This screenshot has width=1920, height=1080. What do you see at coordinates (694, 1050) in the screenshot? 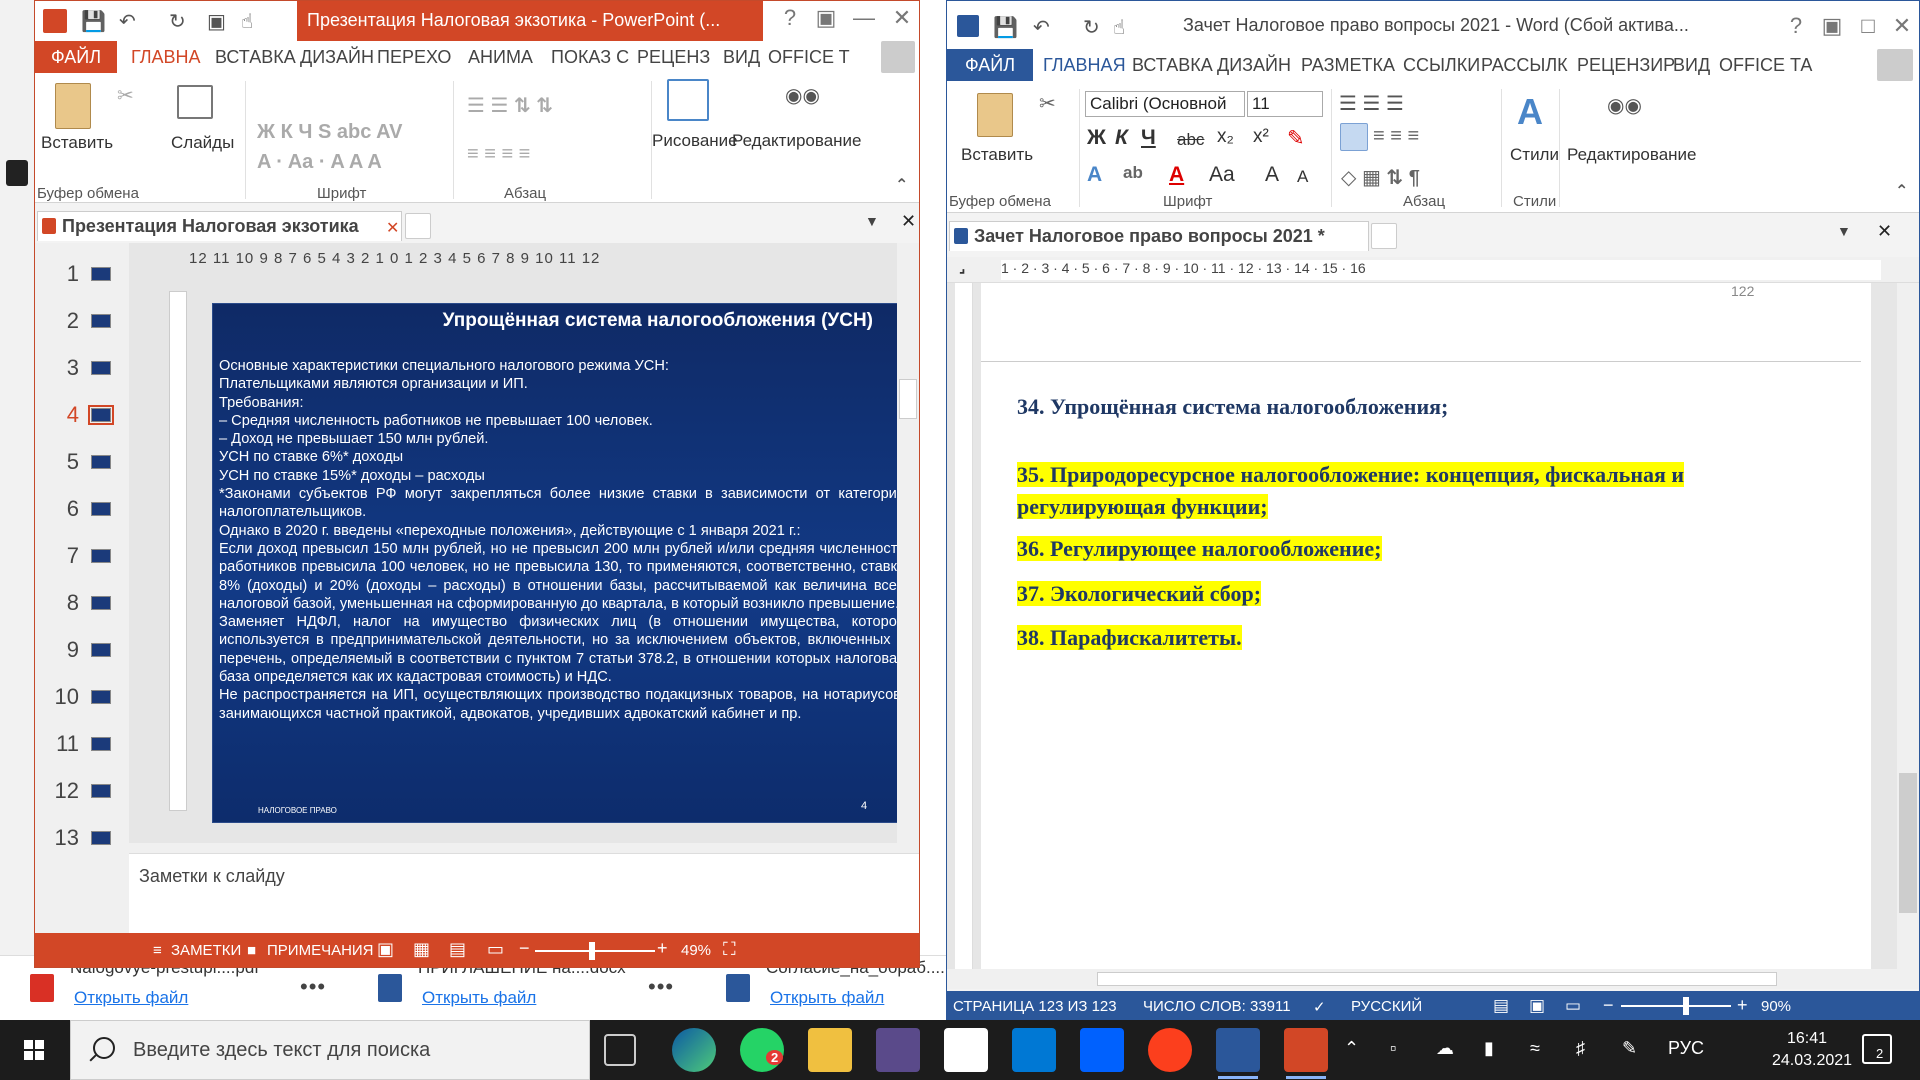
I see `edge-icon` at bounding box center [694, 1050].